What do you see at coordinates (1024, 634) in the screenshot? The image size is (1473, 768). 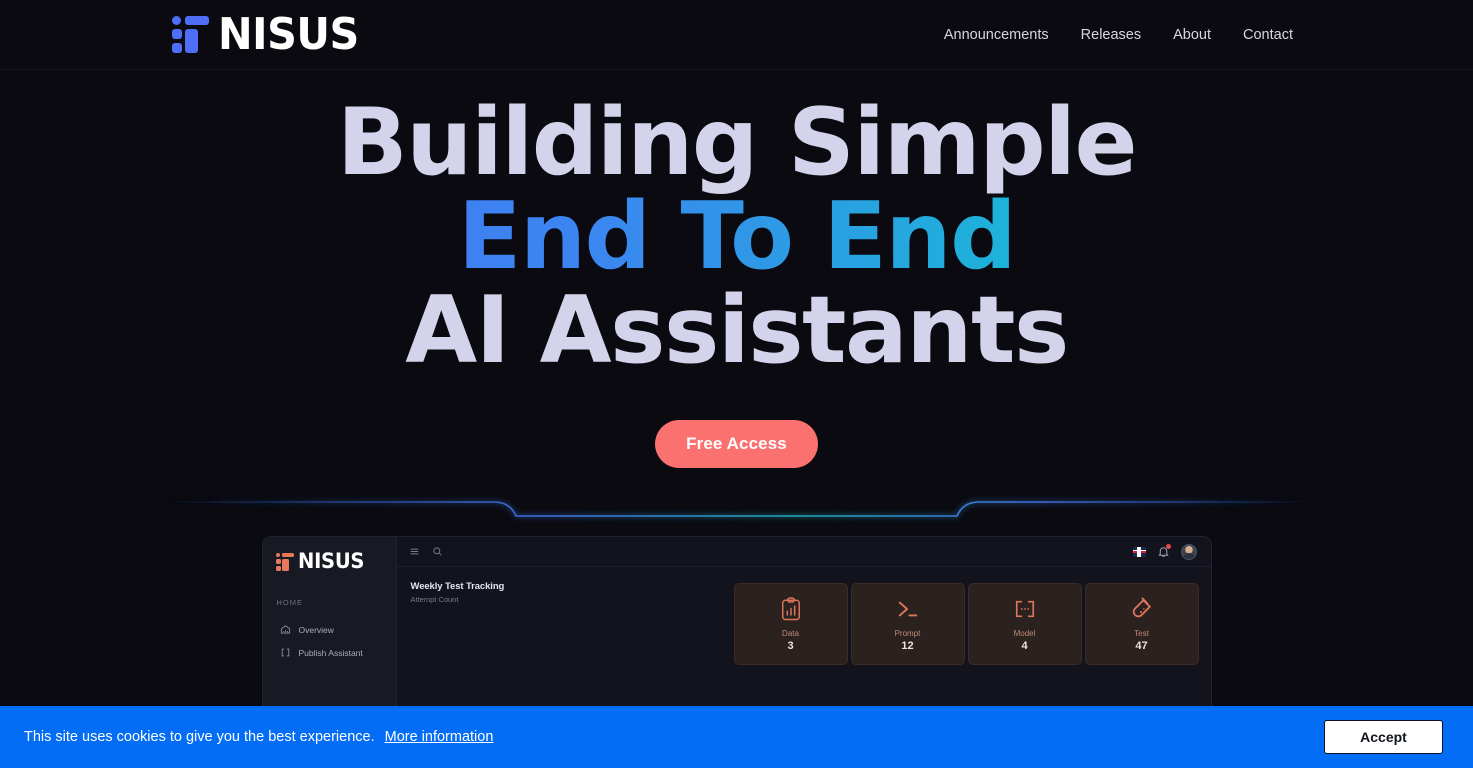 I see `stat-card-model-label: Model` at bounding box center [1024, 634].